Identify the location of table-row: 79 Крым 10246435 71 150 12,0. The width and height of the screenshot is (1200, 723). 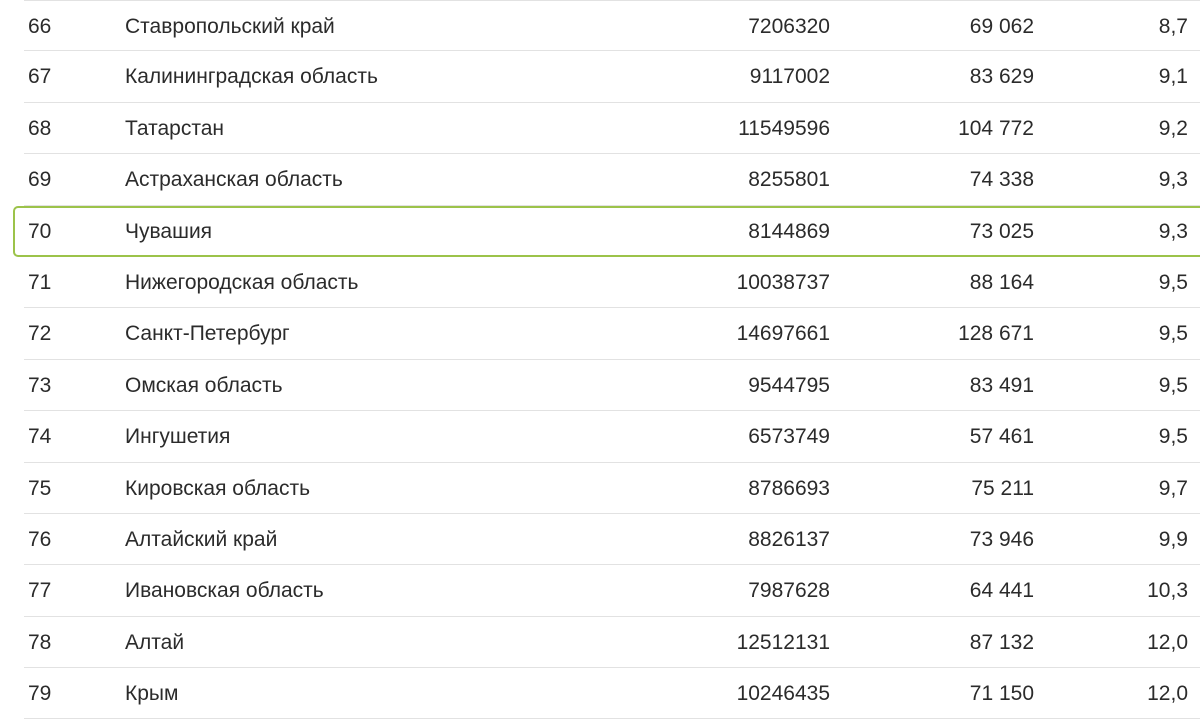
(612, 694).